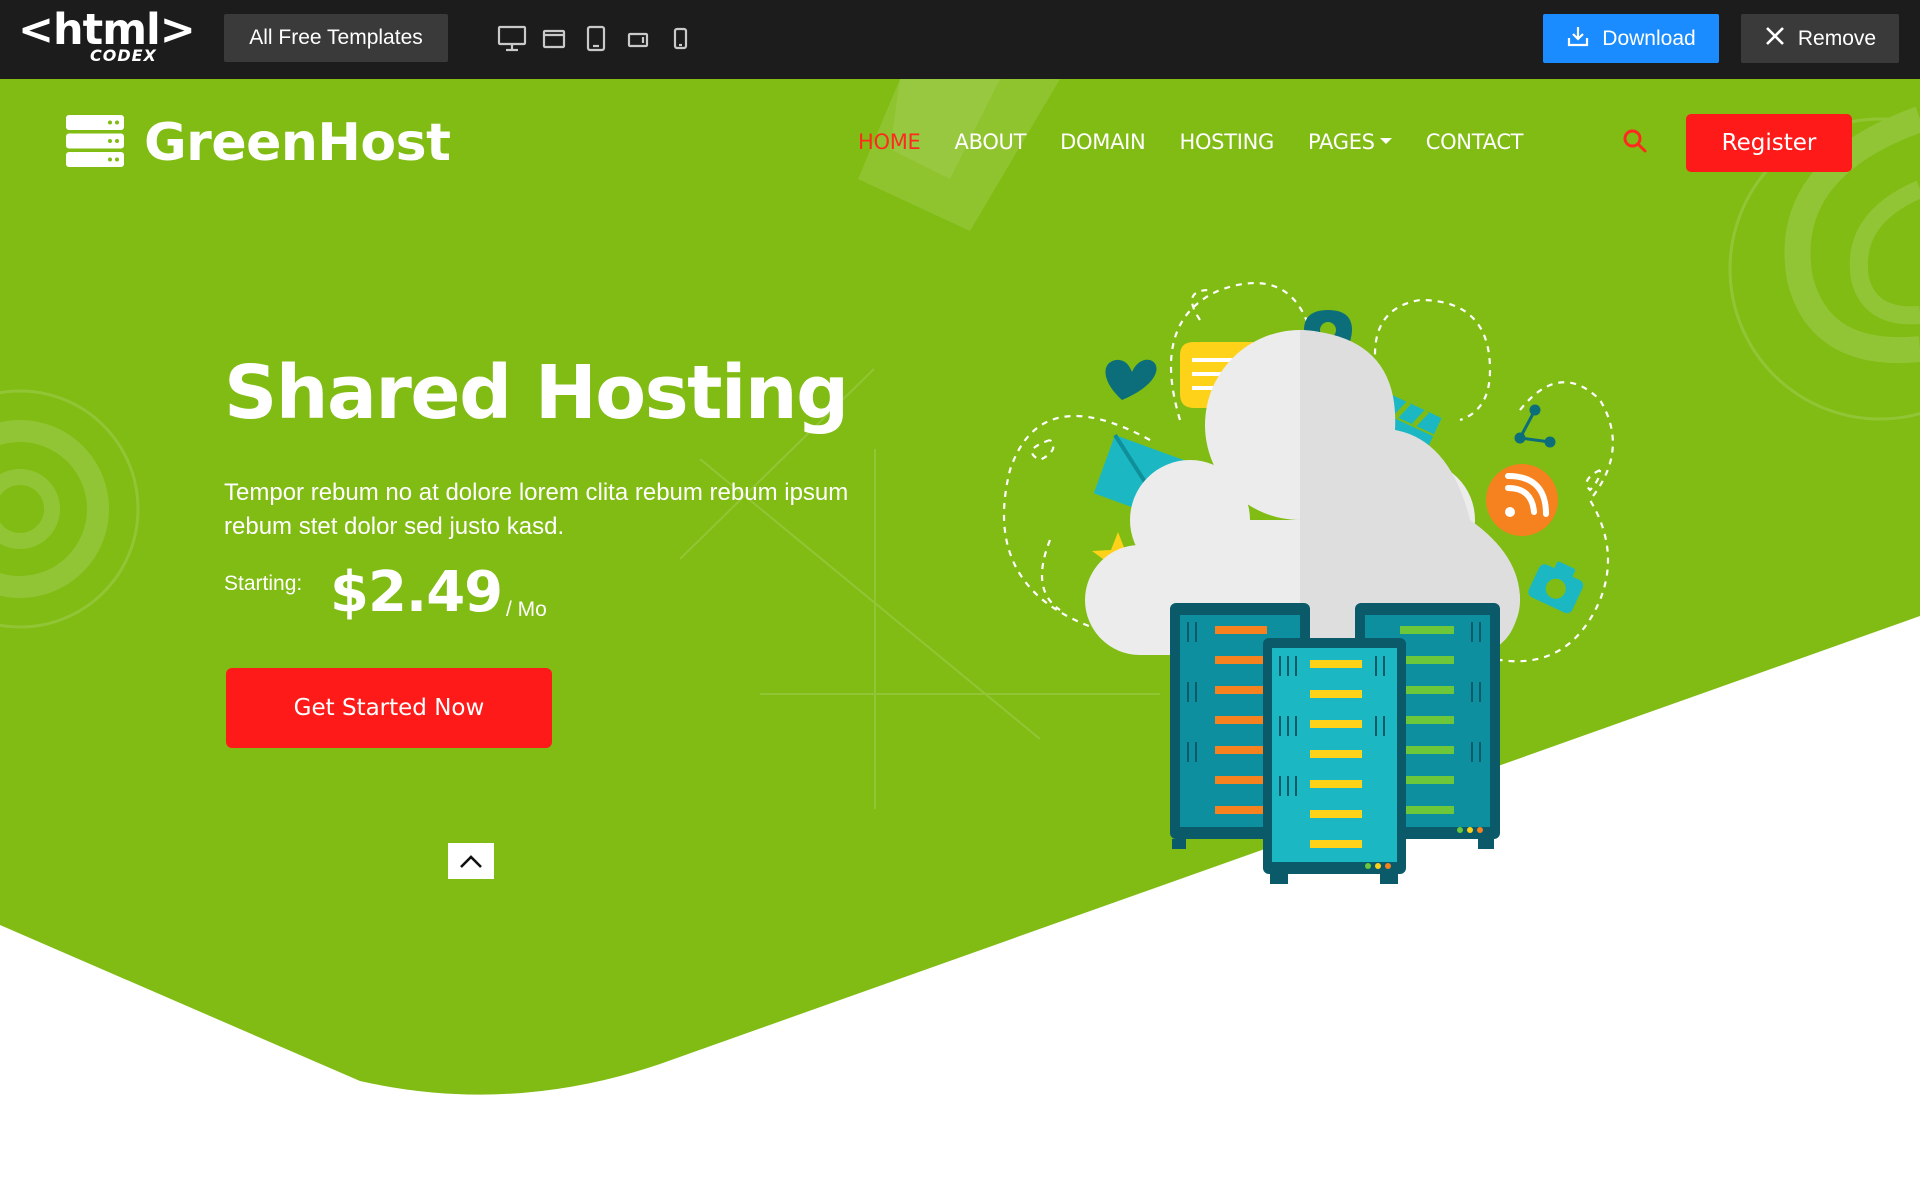  I want to click on tablet-icon, so click(596, 39).